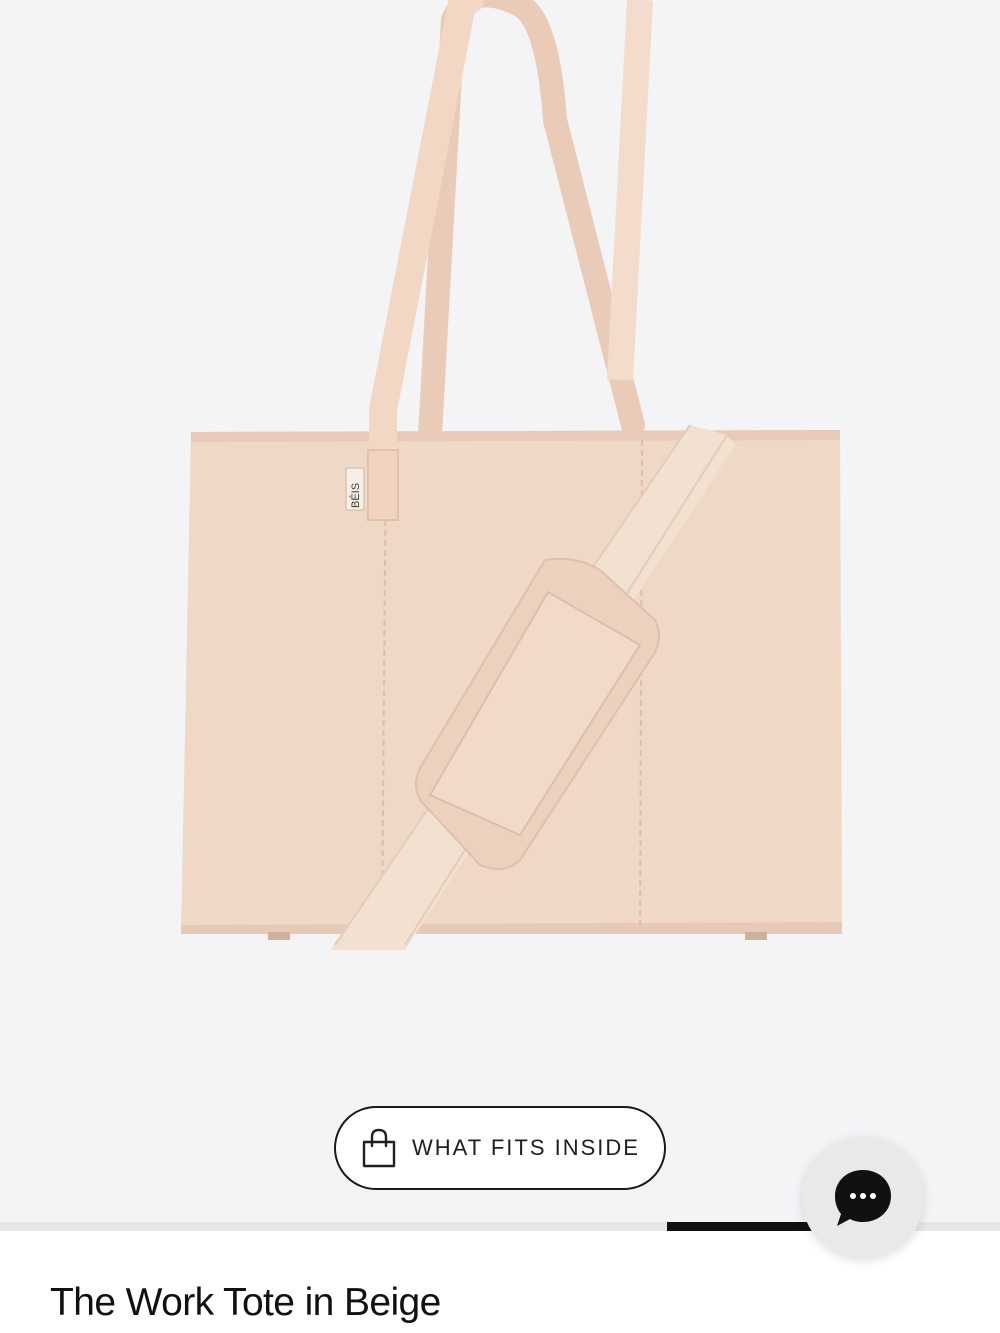 The height and width of the screenshot is (1333, 1000). Describe the element at coordinates (739, 1226) in the screenshot. I see `gallery-progress-indicator` at that location.